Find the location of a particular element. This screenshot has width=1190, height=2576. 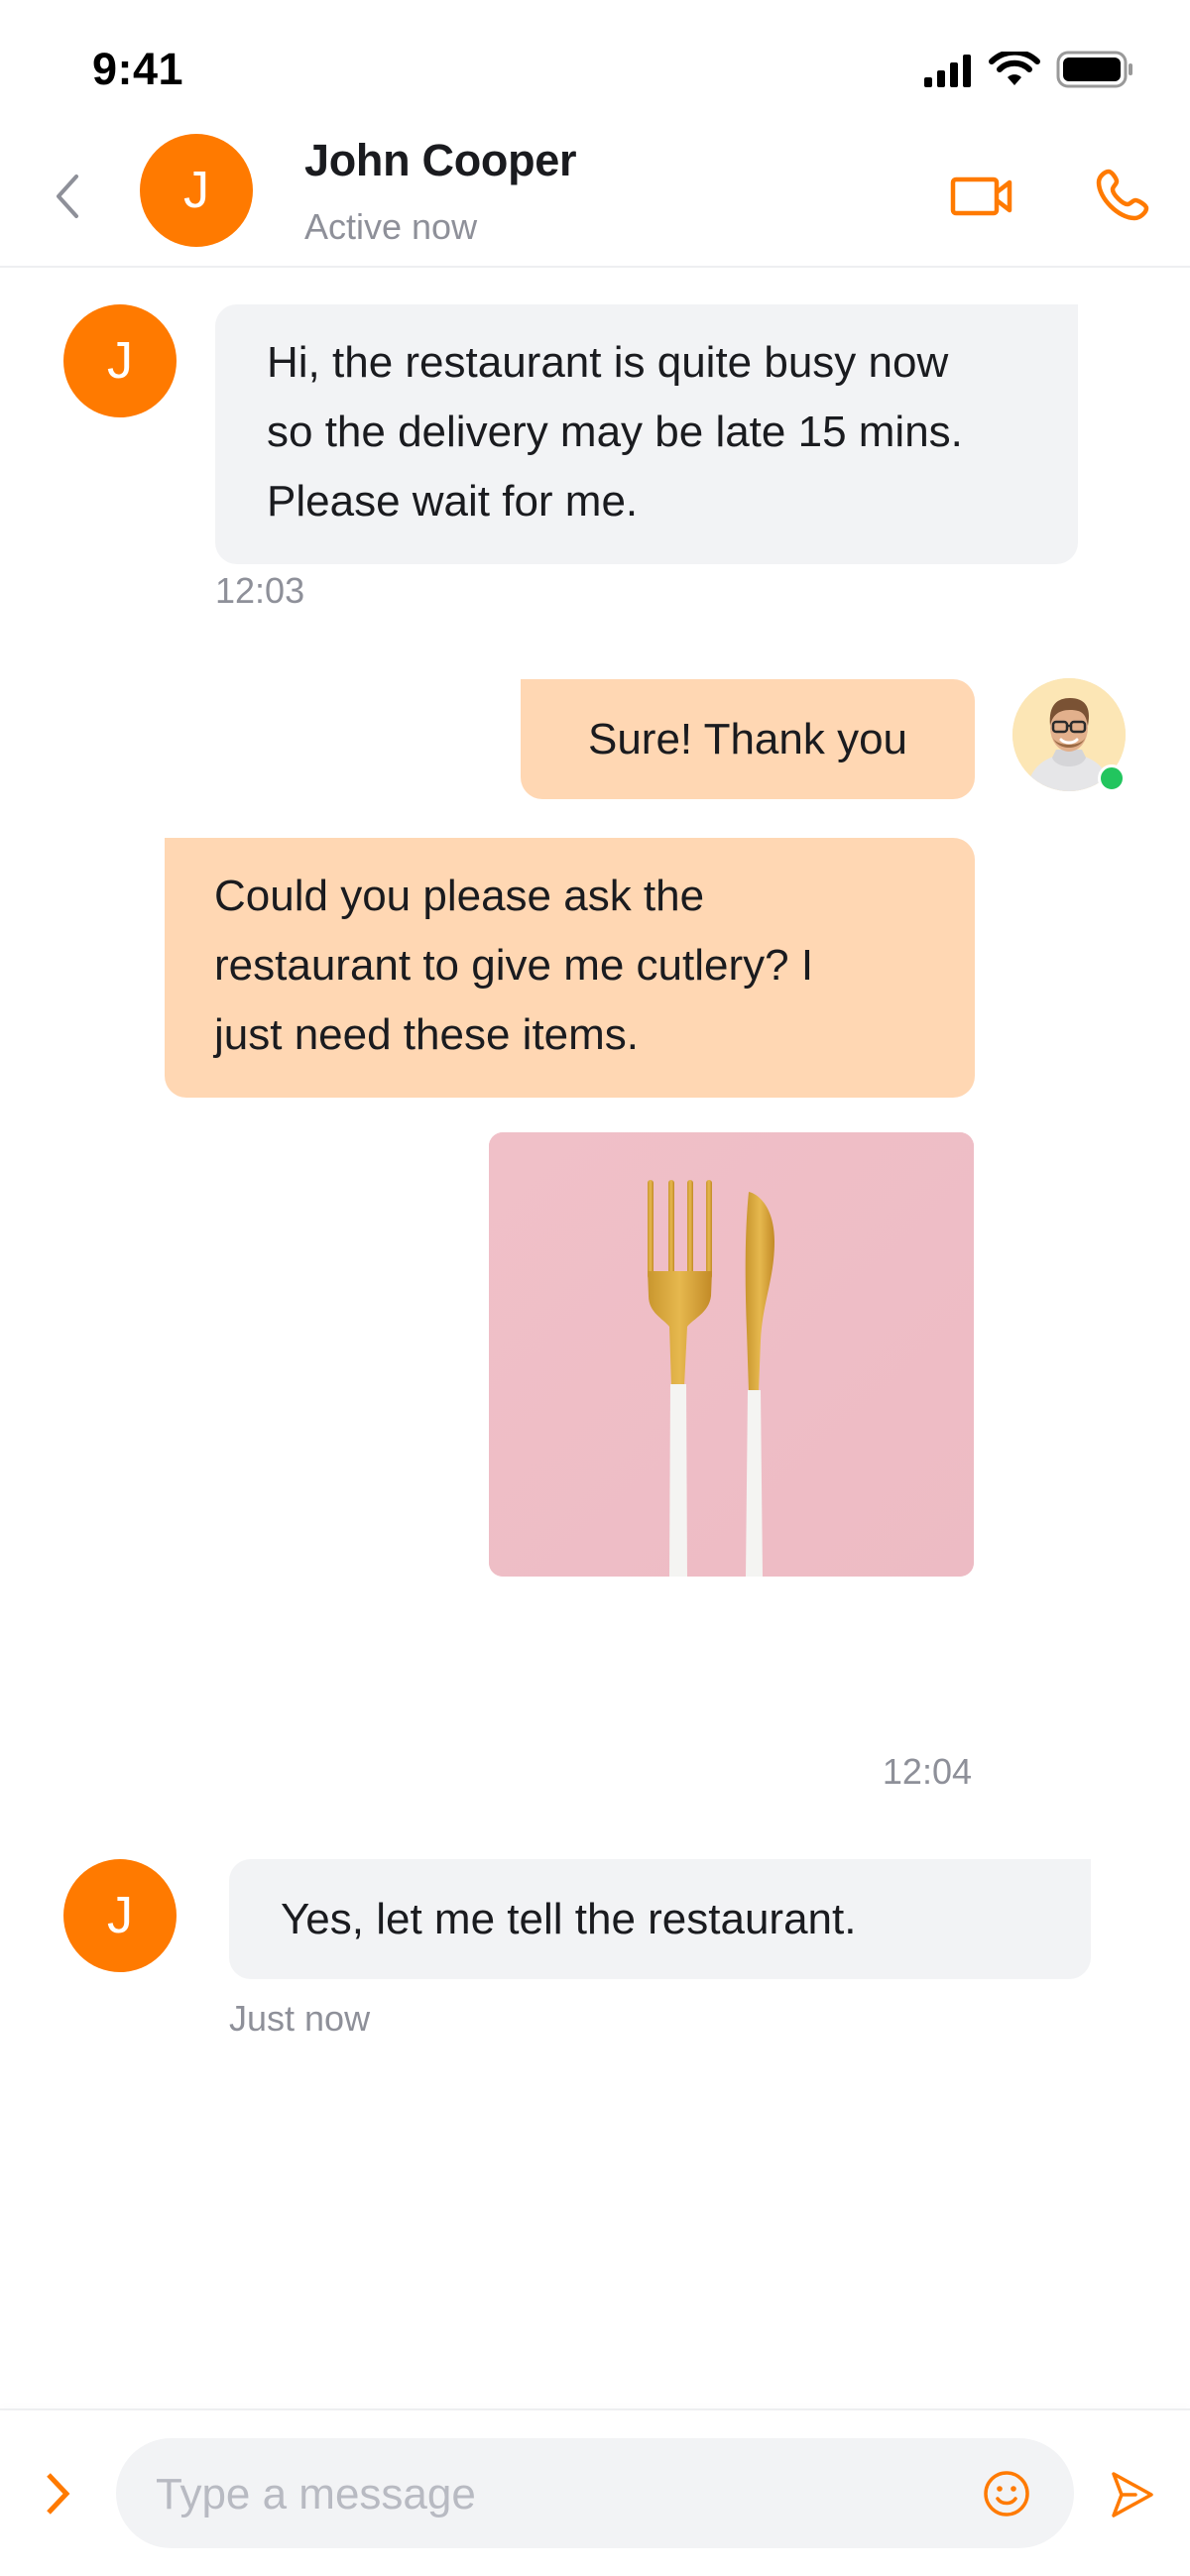

outgoing-message-bubble: Sure! Thank you is located at coordinates (748, 739).